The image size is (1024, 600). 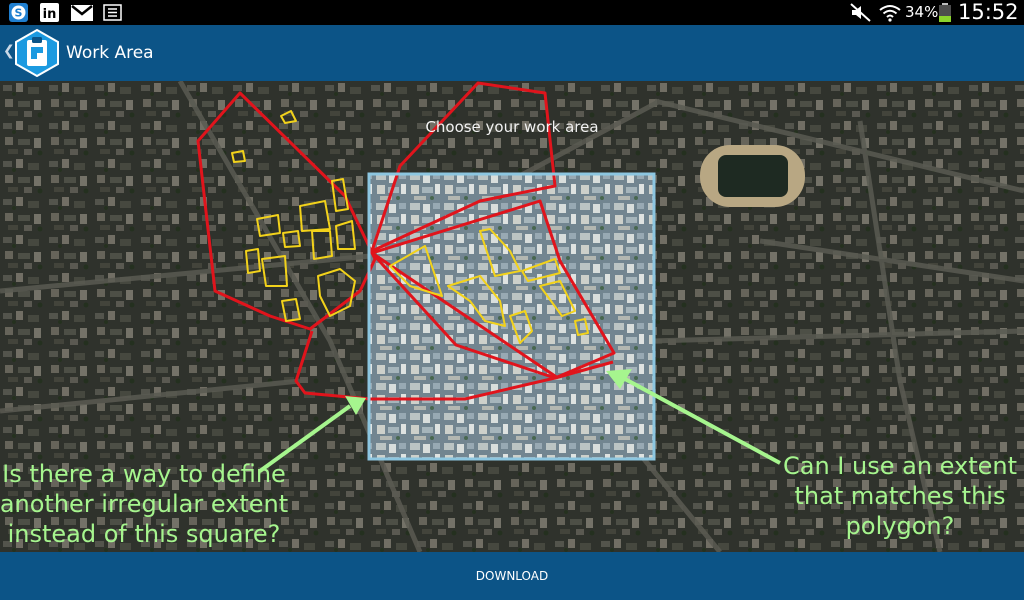 What do you see at coordinates (110, 53) in the screenshot?
I see `page-title: Work Area` at bounding box center [110, 53].